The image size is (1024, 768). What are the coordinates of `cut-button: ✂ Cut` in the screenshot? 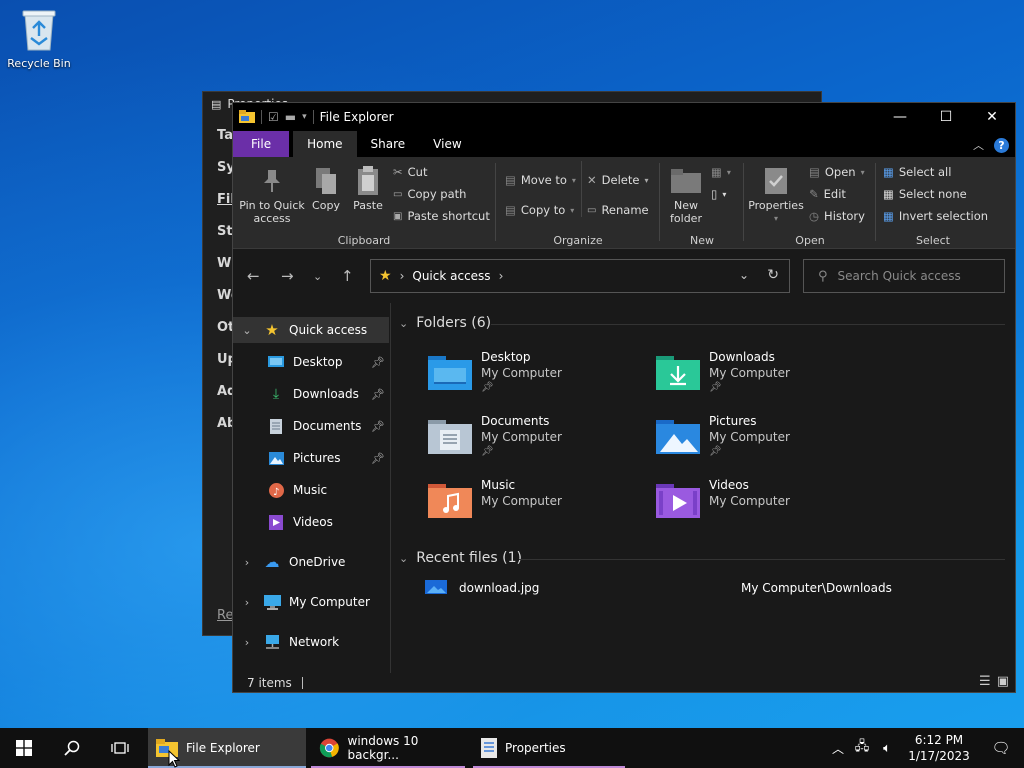 It's located at (410, 172).